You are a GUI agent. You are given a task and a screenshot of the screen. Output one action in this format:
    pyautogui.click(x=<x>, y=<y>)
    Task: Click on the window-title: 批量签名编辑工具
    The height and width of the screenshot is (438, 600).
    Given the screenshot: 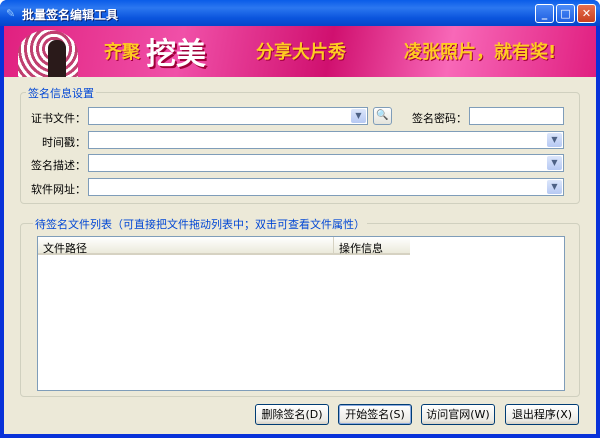 What is the action you would take?
    pyautogui.click(x=70, y=15)
    